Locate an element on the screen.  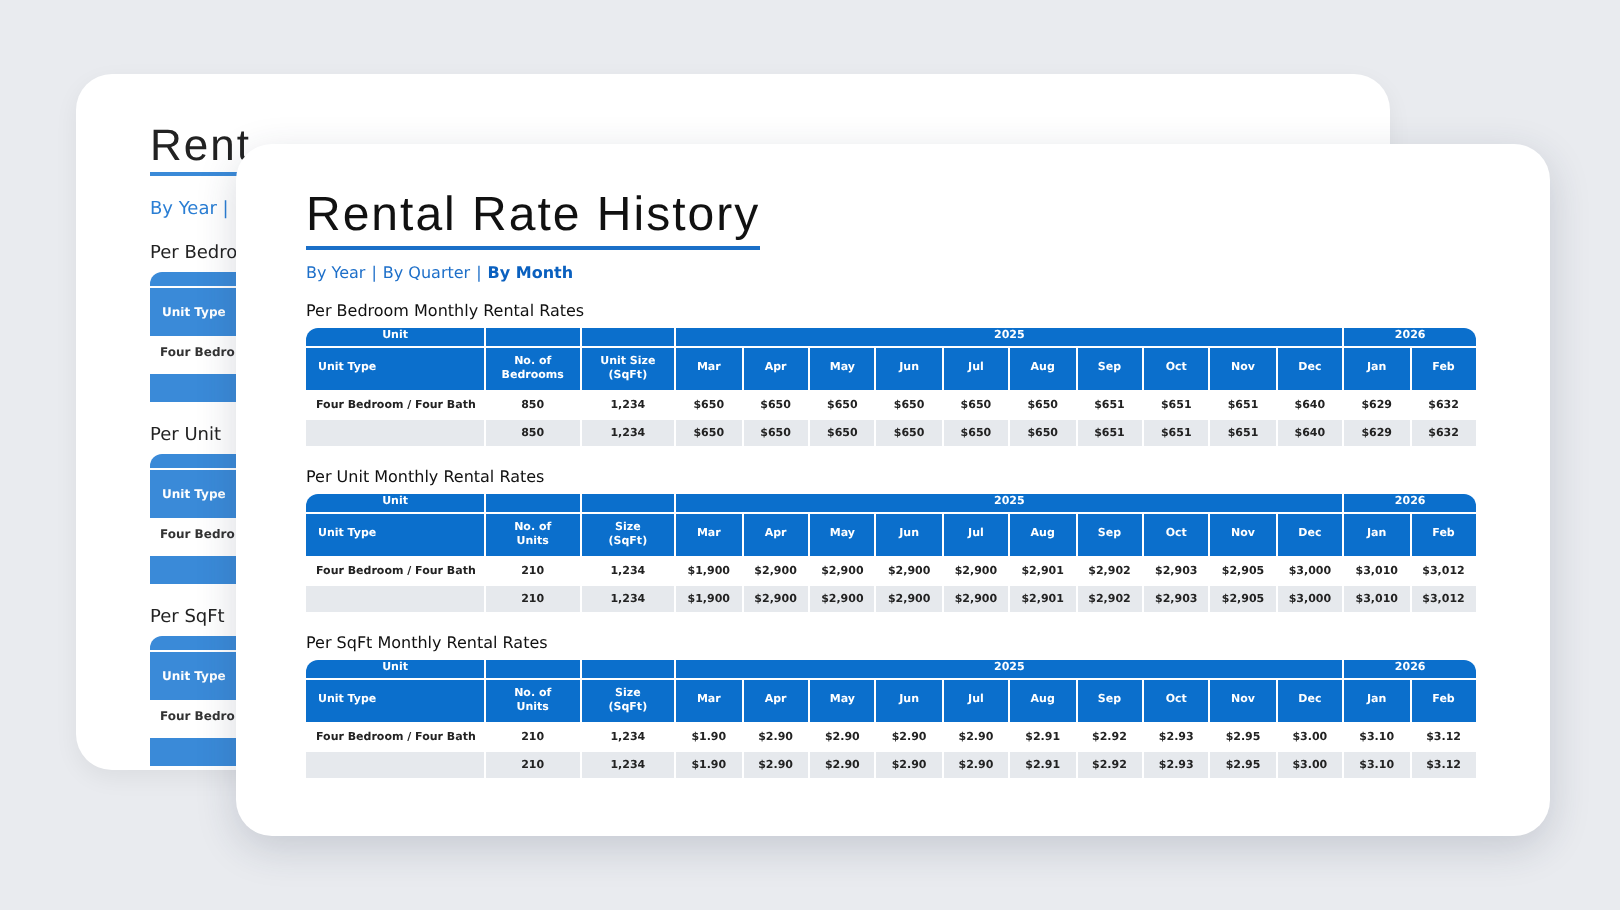
section-title: Per Bedroom Monthly Rental Rates is located at coordinates (446, 311).